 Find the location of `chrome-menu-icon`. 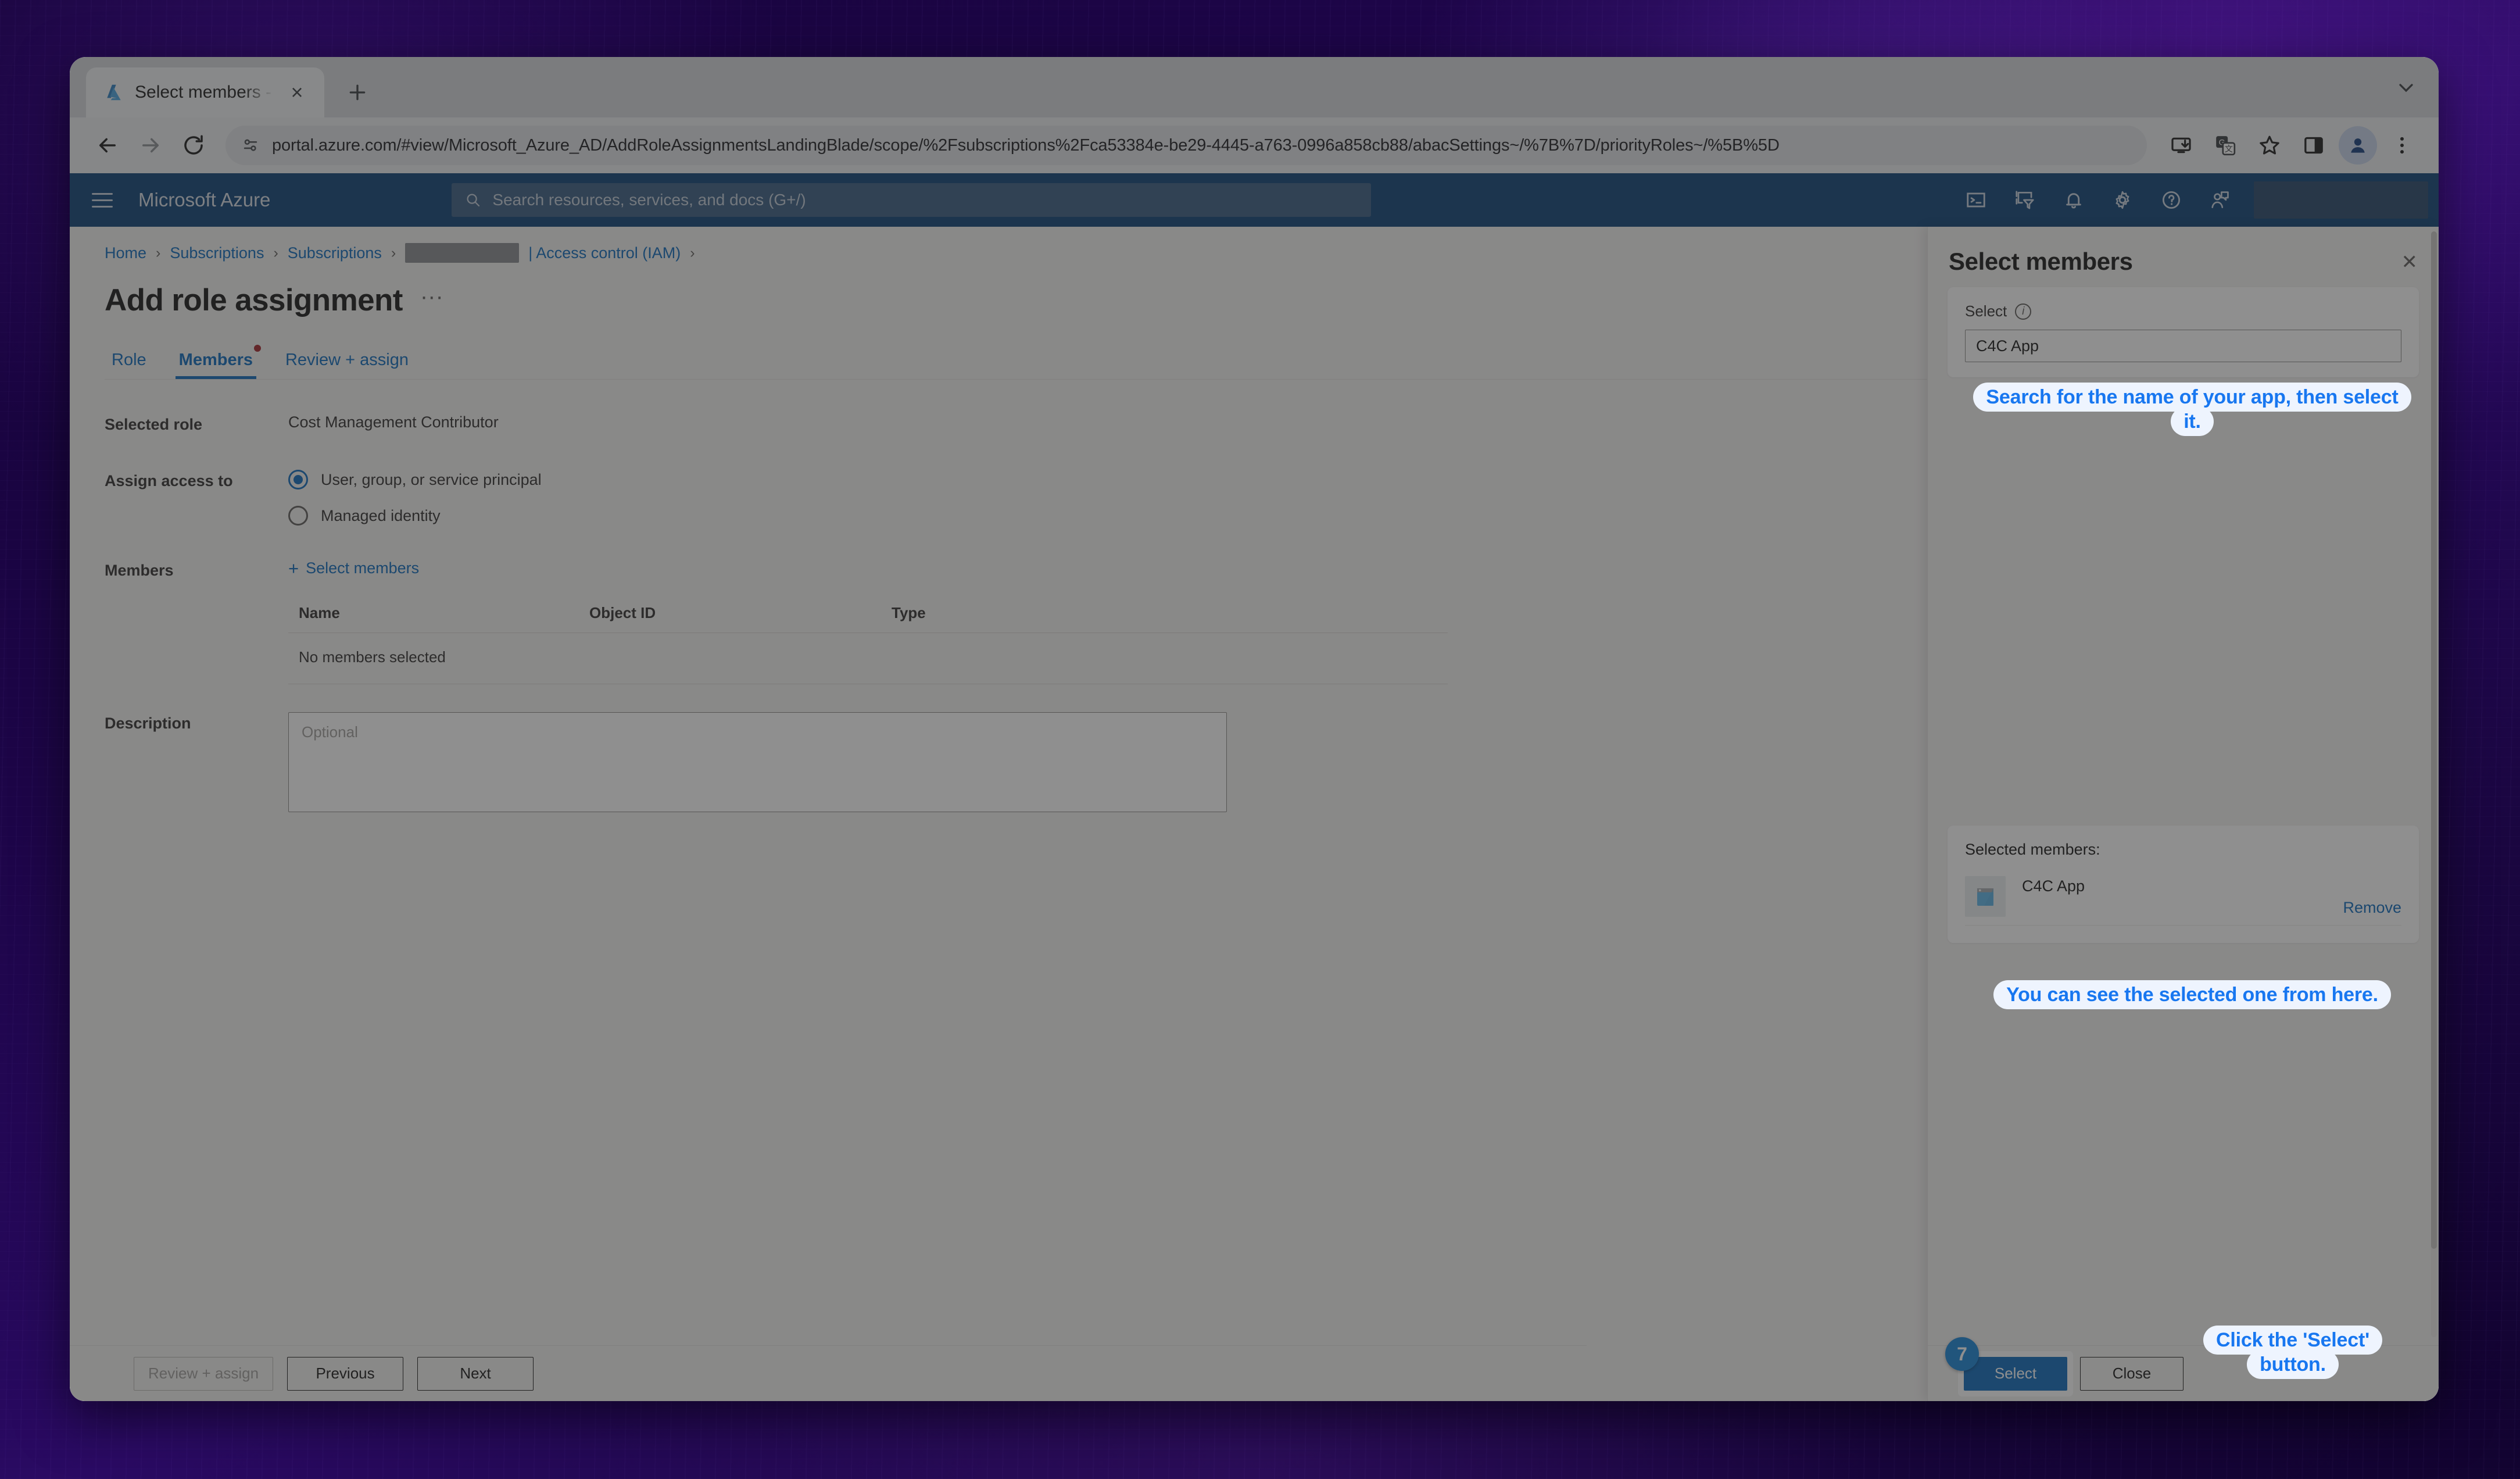

chrome-menu-icon is located at coordinates (2402, 145).